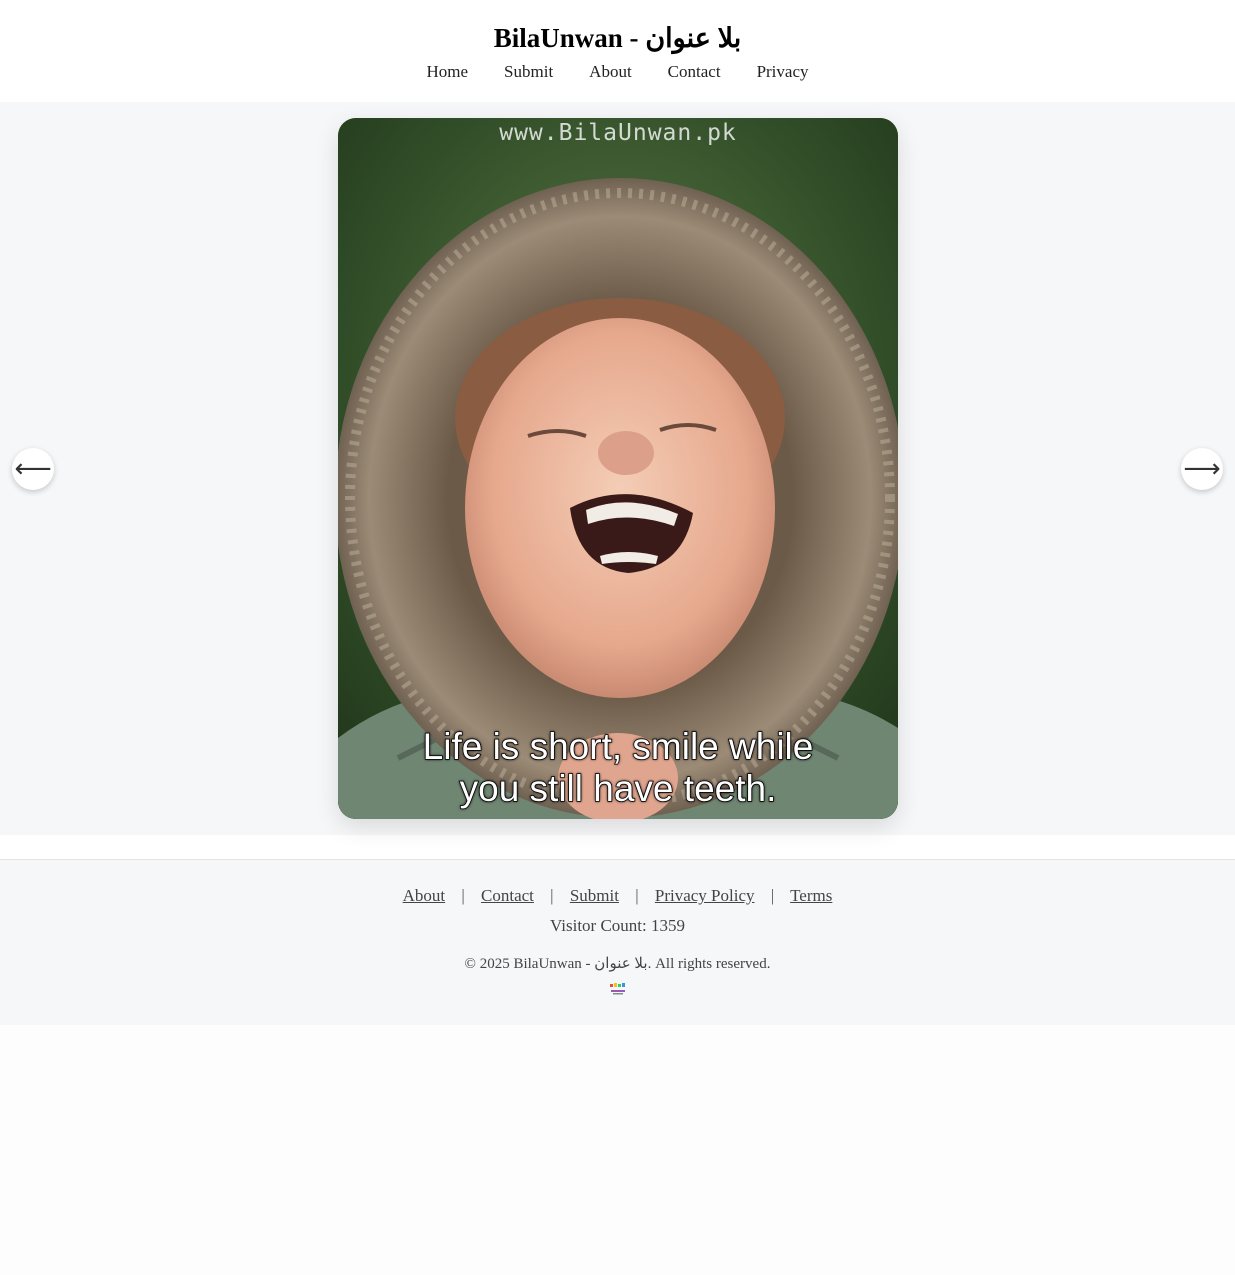 This screenshot has width=1235, height=1275. I want to click on site-logo-badge-icon, so click(617, 989).